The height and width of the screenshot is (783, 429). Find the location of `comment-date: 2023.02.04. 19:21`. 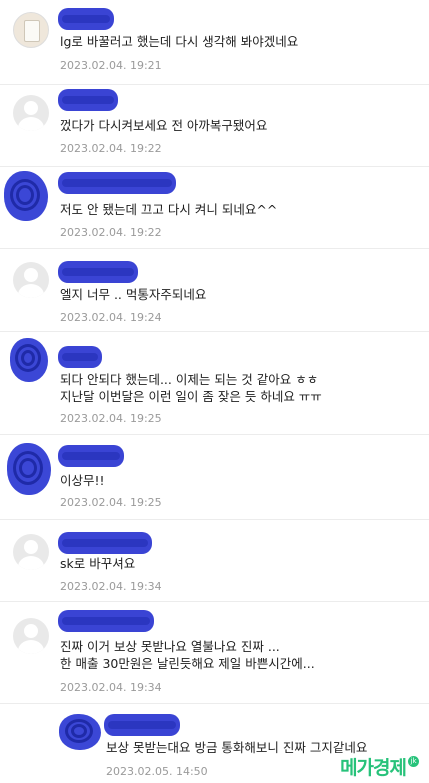

comment-date: 2023.02.04. 19:21 is located at coordinates (111, 65).